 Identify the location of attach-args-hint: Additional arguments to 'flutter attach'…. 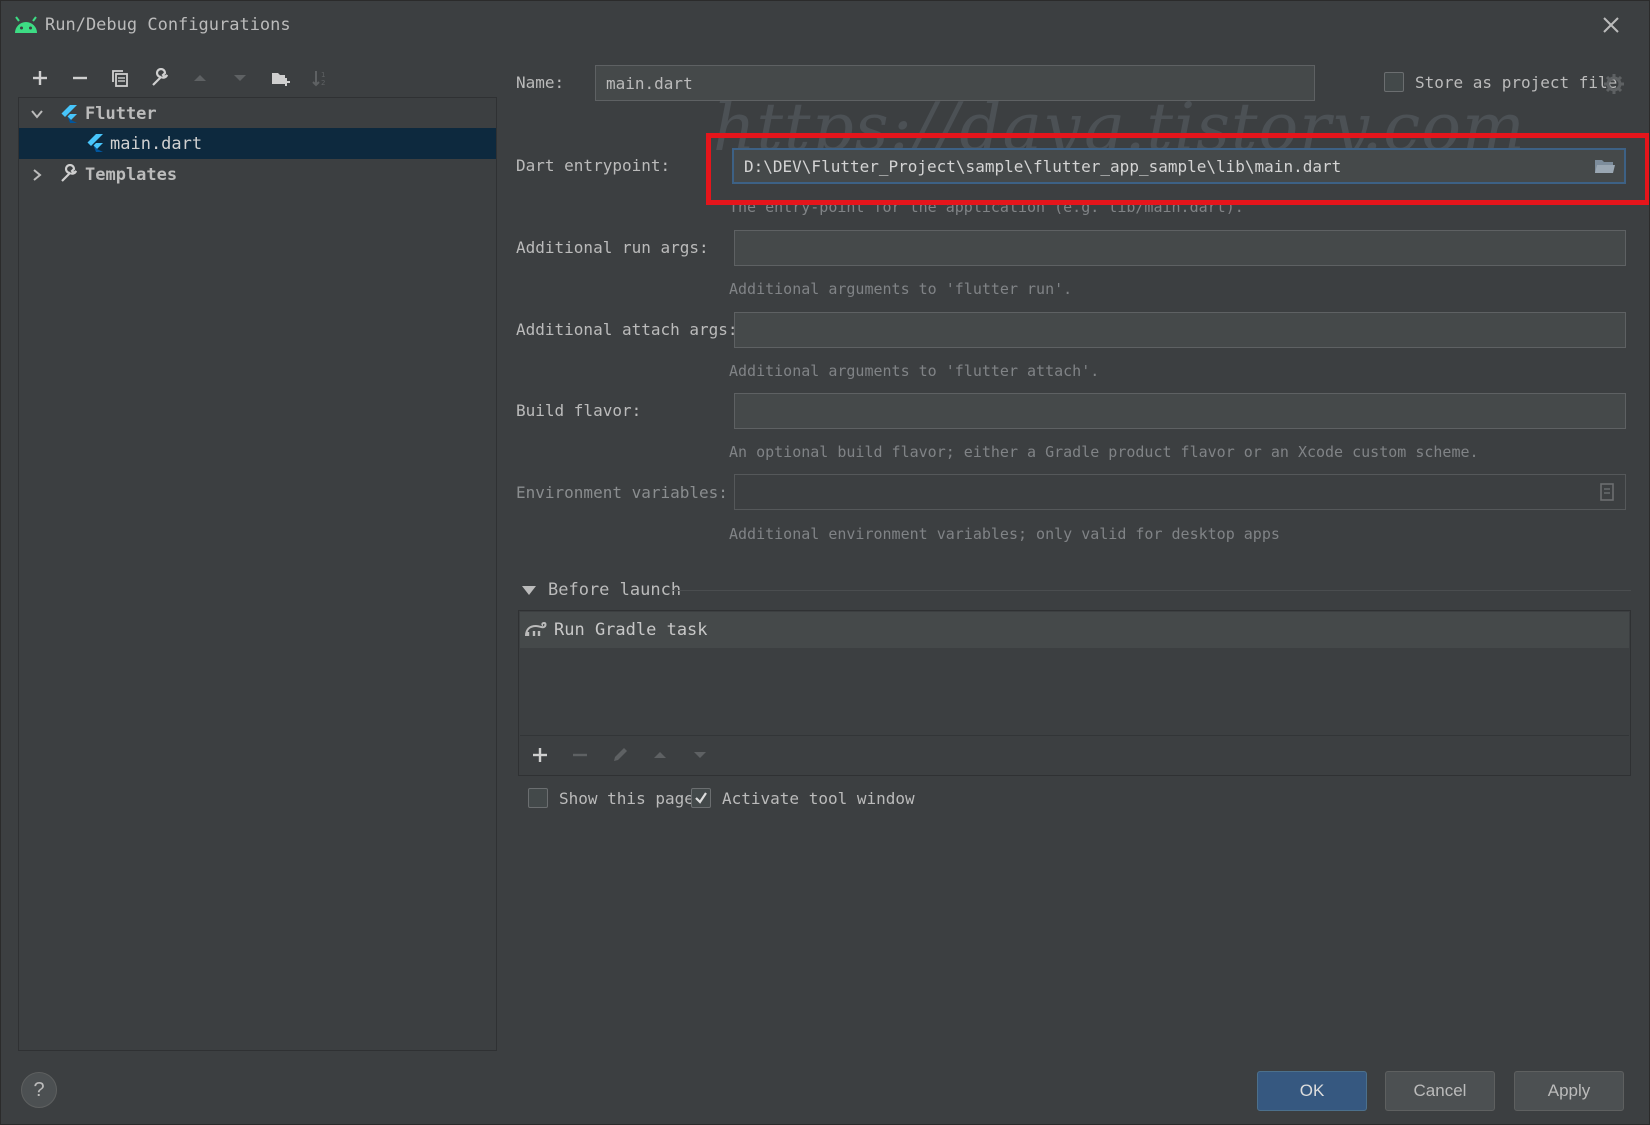
(914, 371).